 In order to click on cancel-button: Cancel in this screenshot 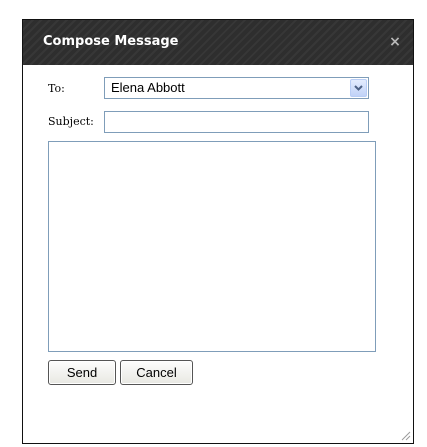, I will do `click(156, 372)`.